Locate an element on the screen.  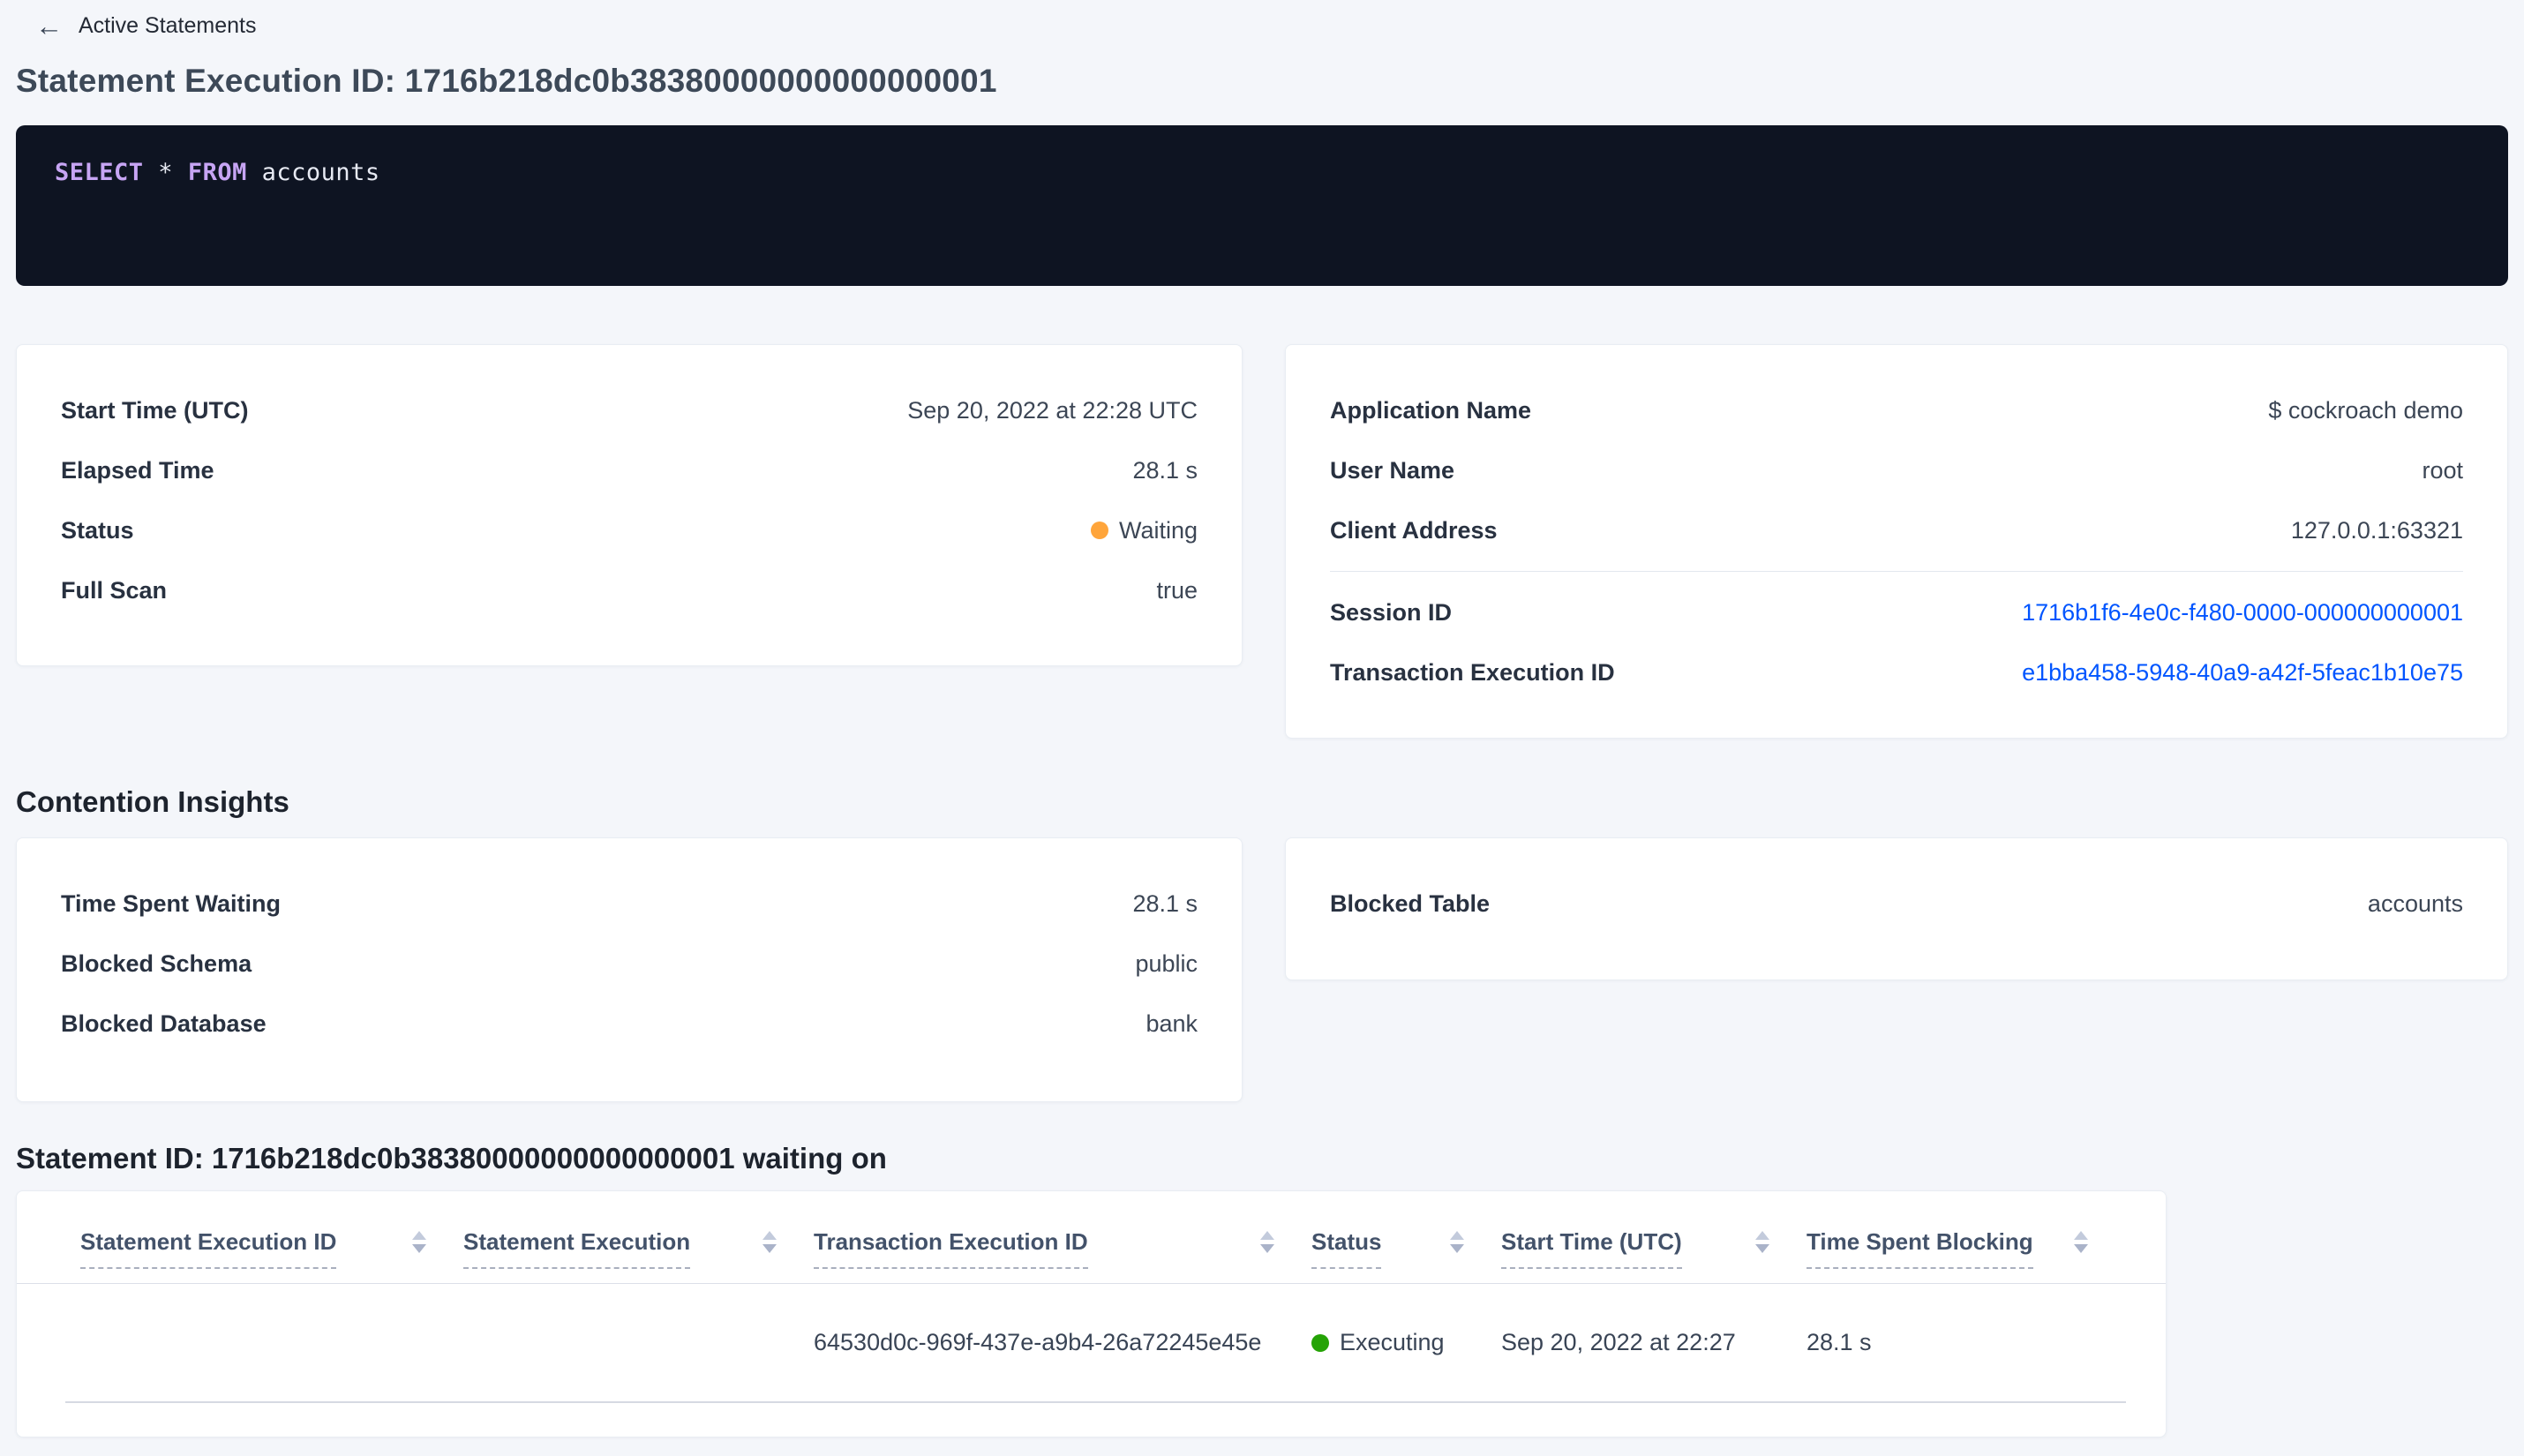
info-row: Client Address 127.0.0.1:63321 is located at coordinates (1896, 530).